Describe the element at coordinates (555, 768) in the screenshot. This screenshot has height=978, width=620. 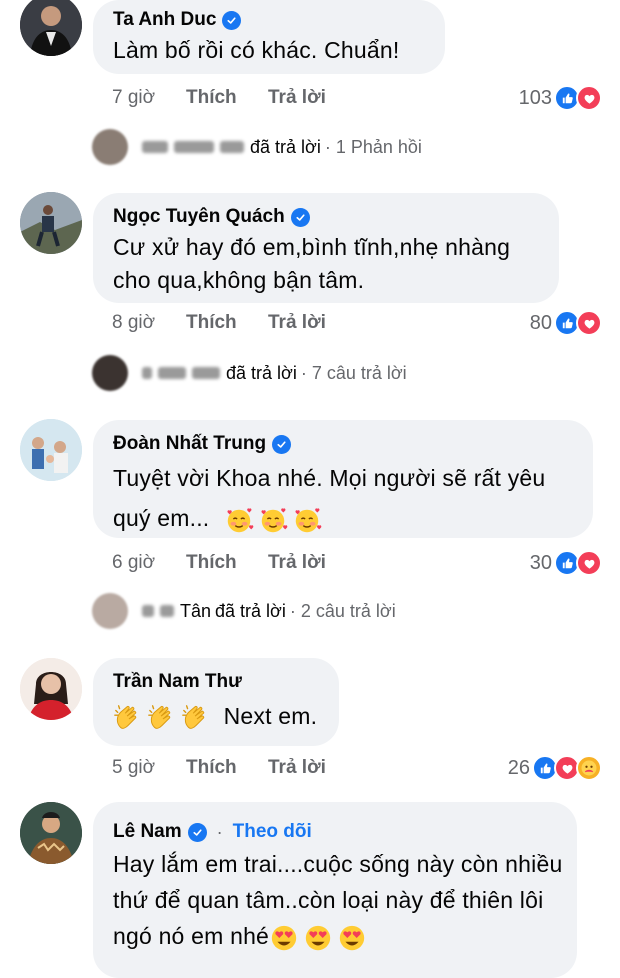
I see `reaction-summary: 26` at that location.